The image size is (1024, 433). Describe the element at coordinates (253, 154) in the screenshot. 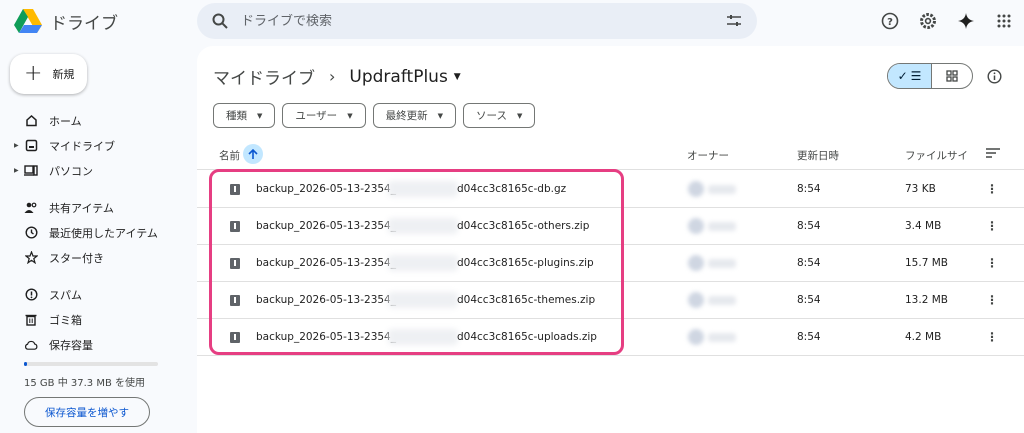

I see `sort-ascending-icon` at that location.